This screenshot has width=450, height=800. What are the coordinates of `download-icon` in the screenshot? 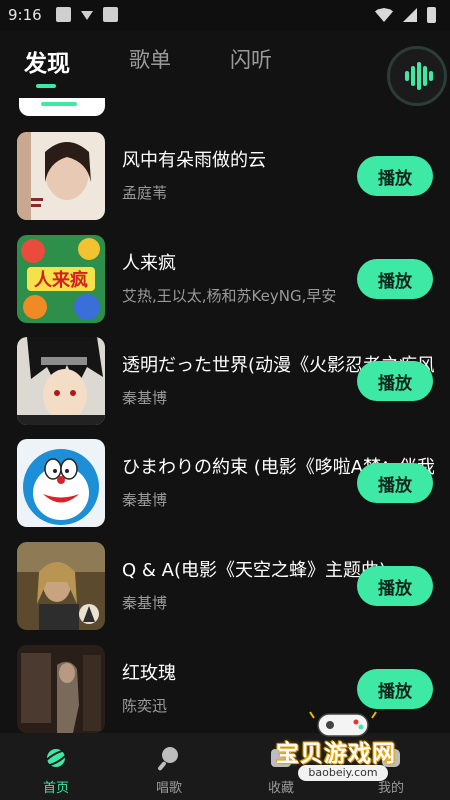 It's located at (87, 15).